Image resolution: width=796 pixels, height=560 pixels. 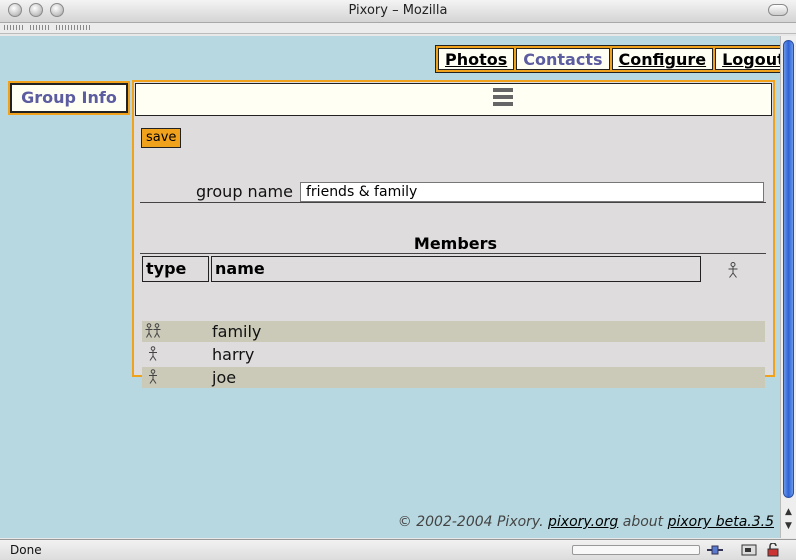 What do you see at coordinates (453, 331) in the screenshot?
I see `member-row: family` at bounding box center [453, 331].